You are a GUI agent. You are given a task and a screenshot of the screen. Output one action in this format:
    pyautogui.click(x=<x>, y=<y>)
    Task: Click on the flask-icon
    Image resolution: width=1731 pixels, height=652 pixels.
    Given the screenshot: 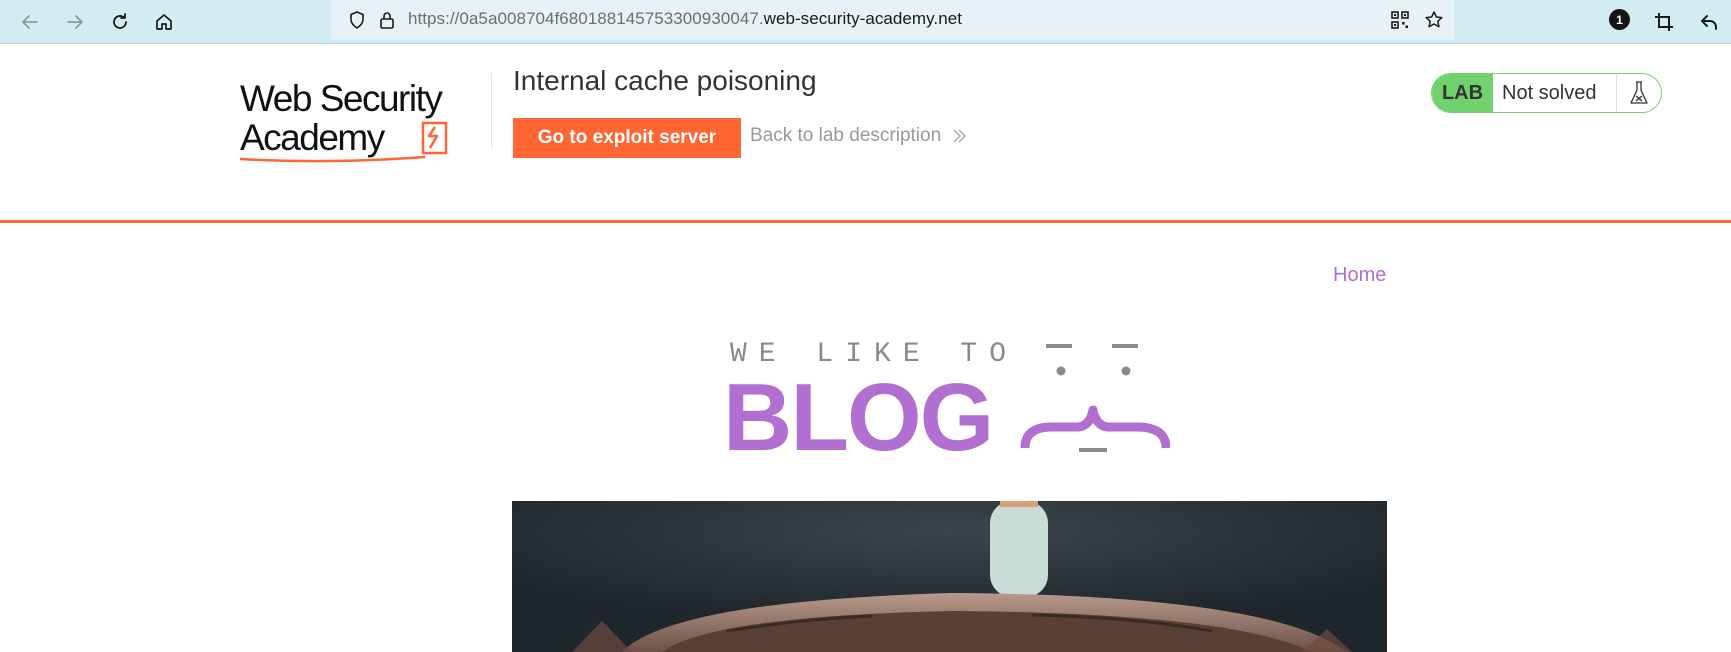 What is the action you would take?
    pyautogui.click(x=1639, y=93)
    